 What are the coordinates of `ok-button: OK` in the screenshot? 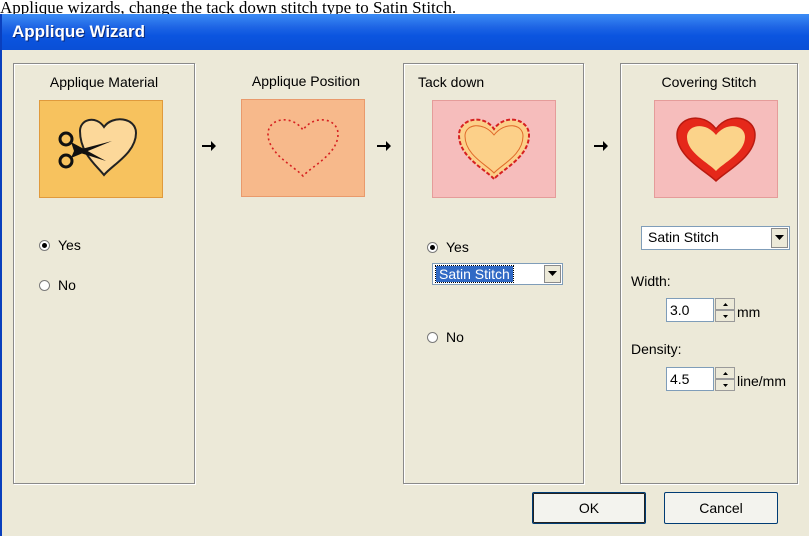 It's located at (589, 508).